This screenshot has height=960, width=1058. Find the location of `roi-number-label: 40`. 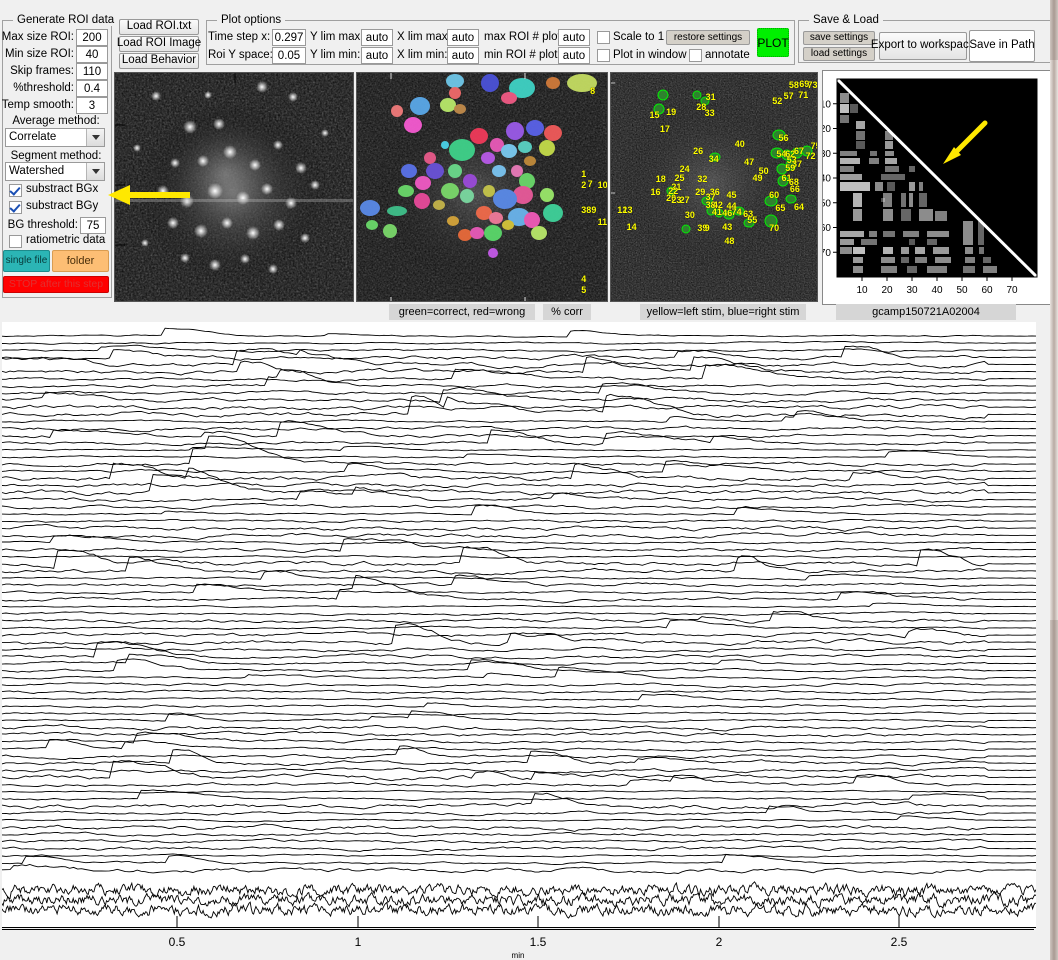

roi-number-label: 40 is located at coordinates (739, 143).